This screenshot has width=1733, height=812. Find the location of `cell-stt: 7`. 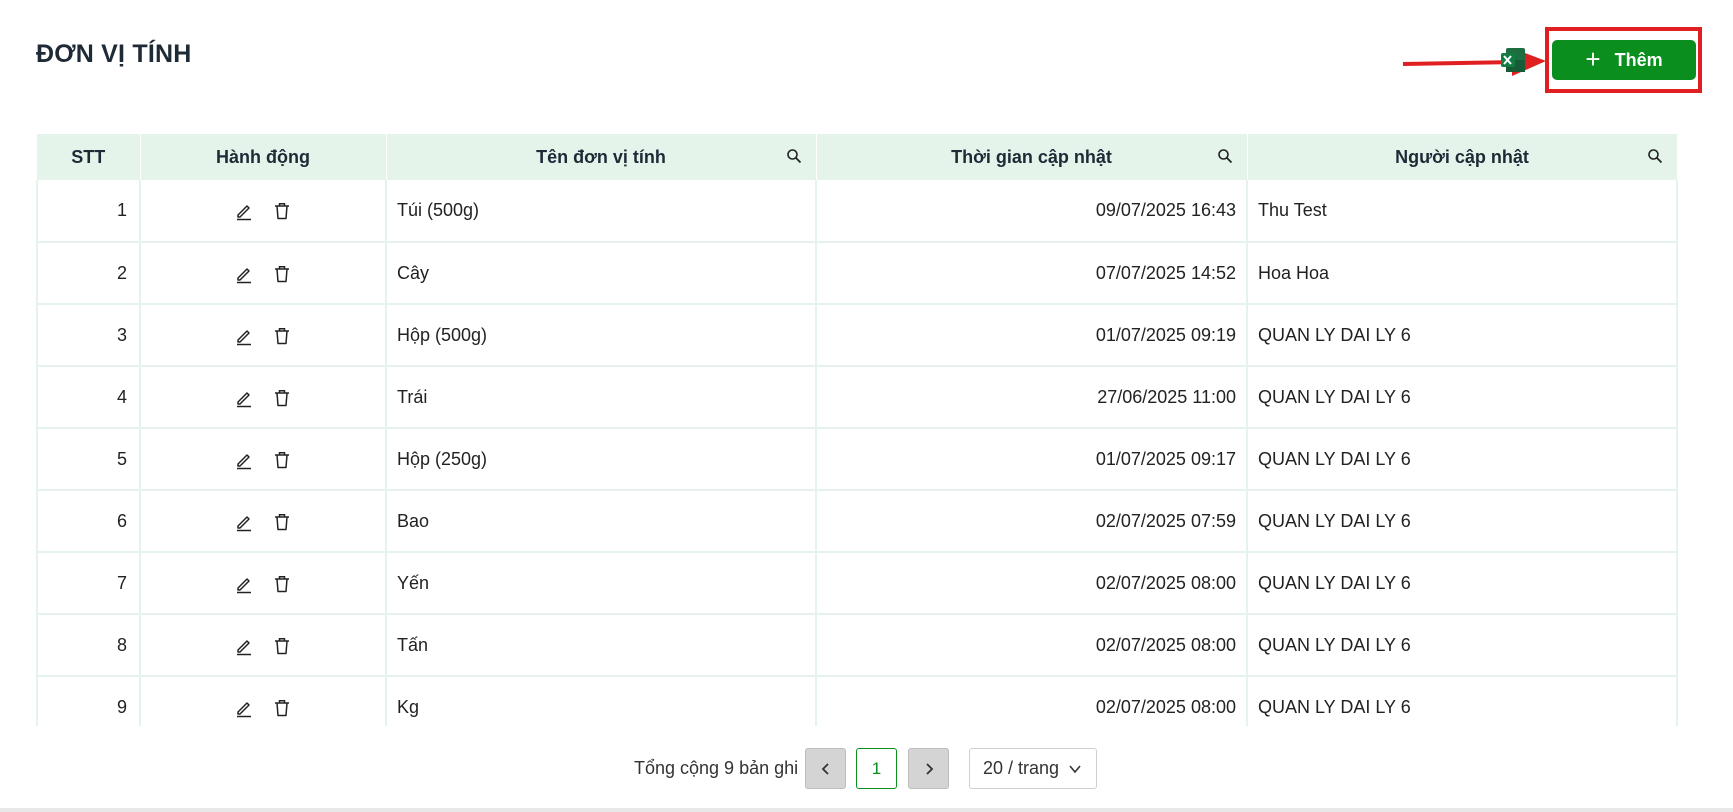

cell-stt: 7 is located at coordinates (88, 583).